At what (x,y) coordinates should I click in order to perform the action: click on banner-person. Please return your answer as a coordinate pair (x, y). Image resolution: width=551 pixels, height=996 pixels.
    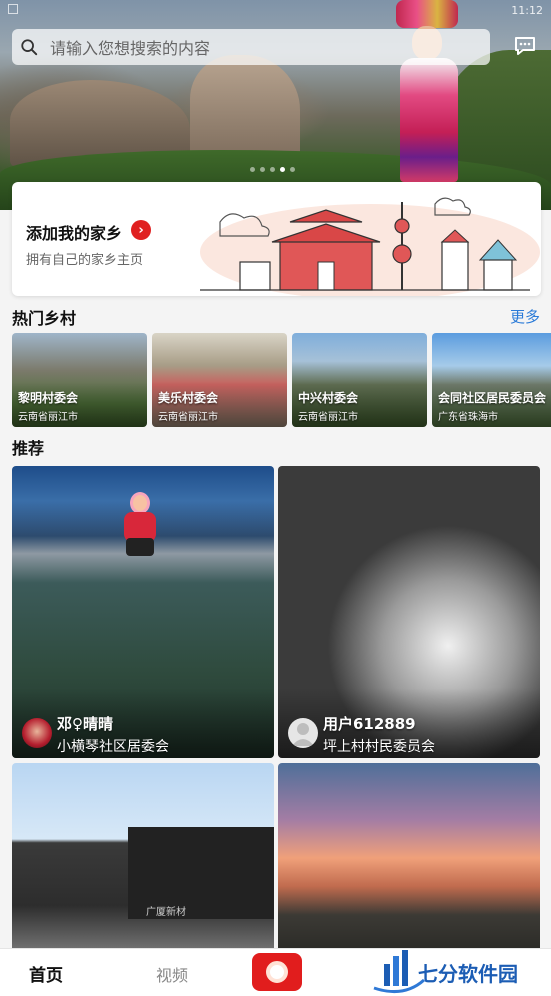
    Looking at the image, I should click on (429, 91).